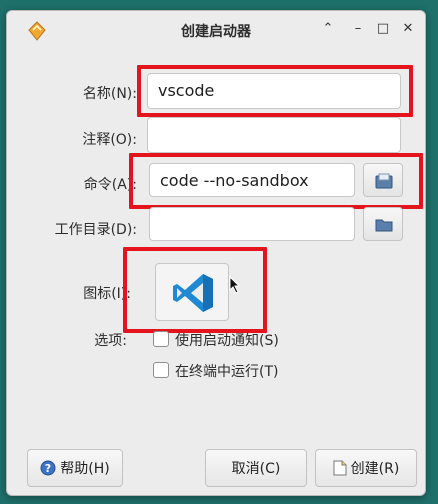  What do you see at coordinates (408, 29) in the screenshot?
I see `close-icon: ✕` at bounding box center [408, 29].